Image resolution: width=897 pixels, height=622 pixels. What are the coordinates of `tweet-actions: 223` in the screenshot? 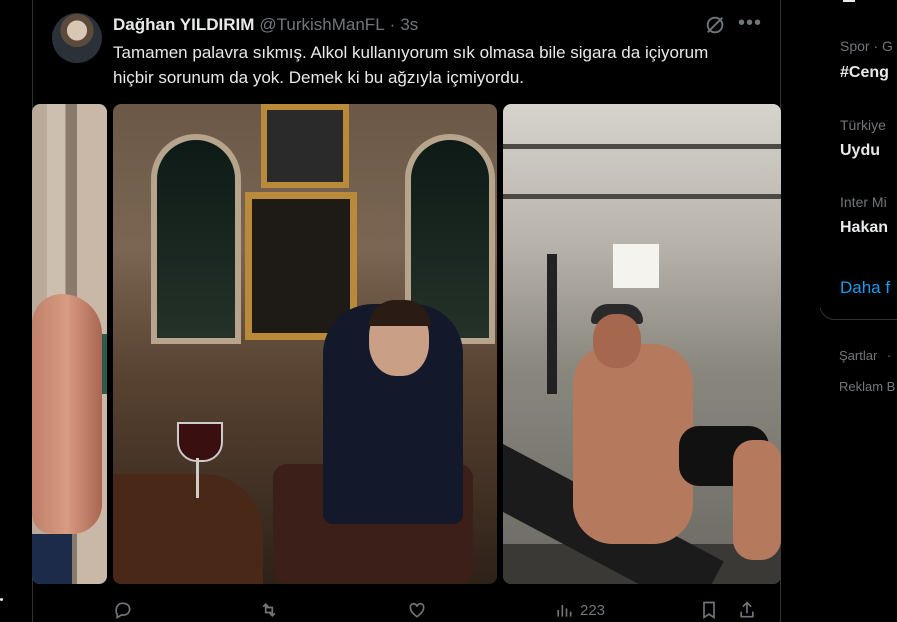 It's located at (438, 611).